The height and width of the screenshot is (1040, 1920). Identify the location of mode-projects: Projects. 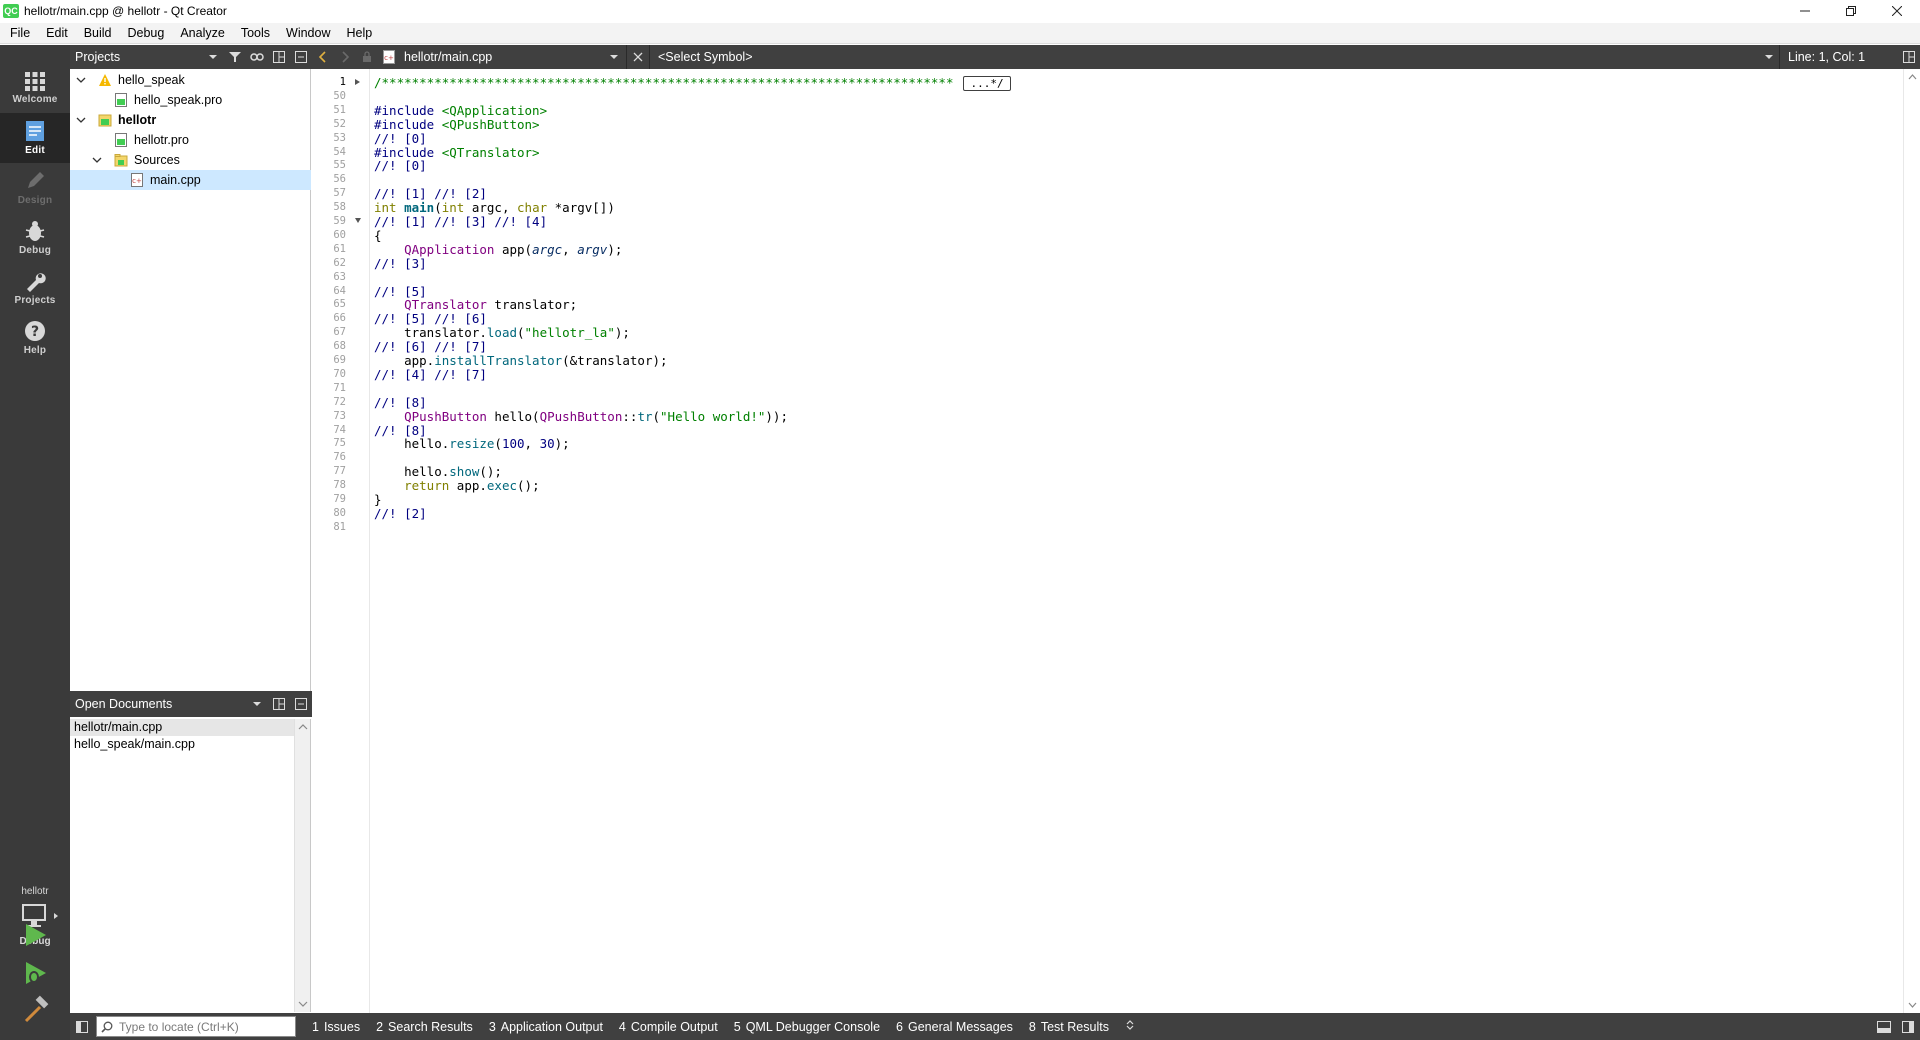
(35, 288).